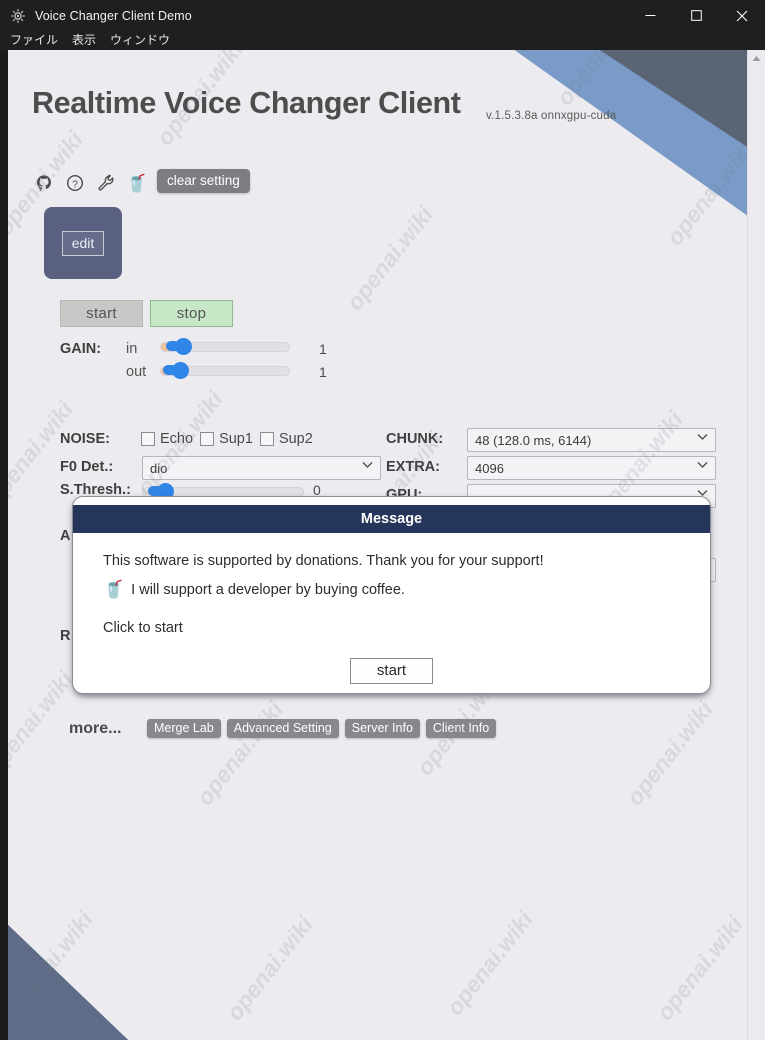 Image resolution: width=765 pixels, height=1040 pixels. What do you see at coordinates (143, 628) in the screenshot?
I see `dialog-click-text: Click to start` at bounding box center [143, 628].